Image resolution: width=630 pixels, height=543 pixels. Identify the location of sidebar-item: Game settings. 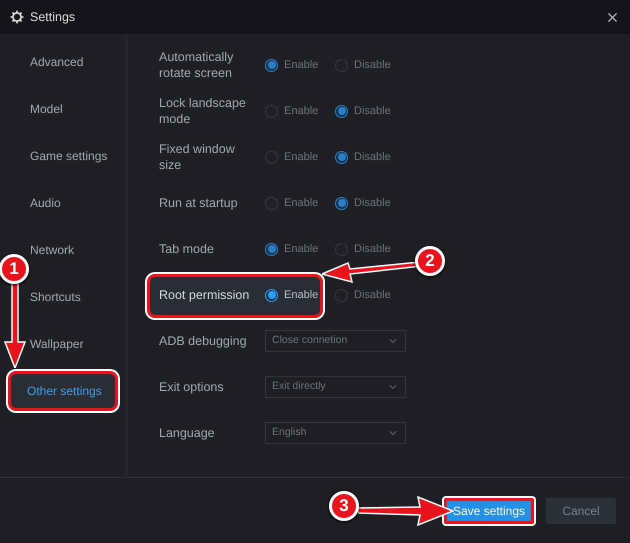
(74, 156).